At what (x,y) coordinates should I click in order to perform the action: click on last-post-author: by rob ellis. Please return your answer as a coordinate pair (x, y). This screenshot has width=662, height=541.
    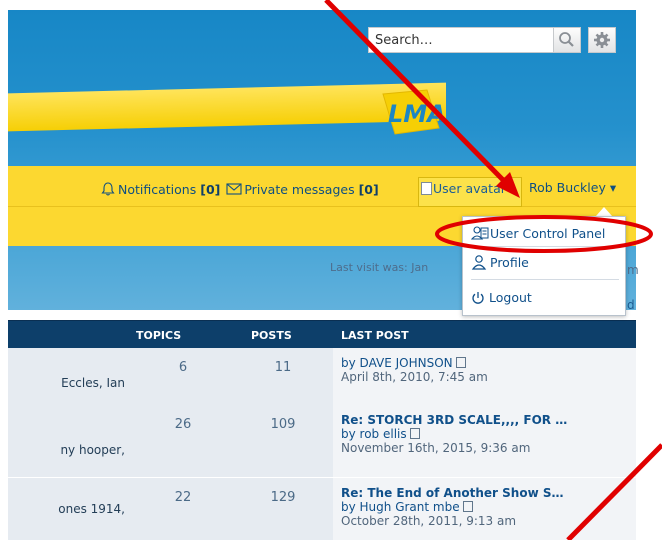
    Looking at the image, I should click on (374, 434).